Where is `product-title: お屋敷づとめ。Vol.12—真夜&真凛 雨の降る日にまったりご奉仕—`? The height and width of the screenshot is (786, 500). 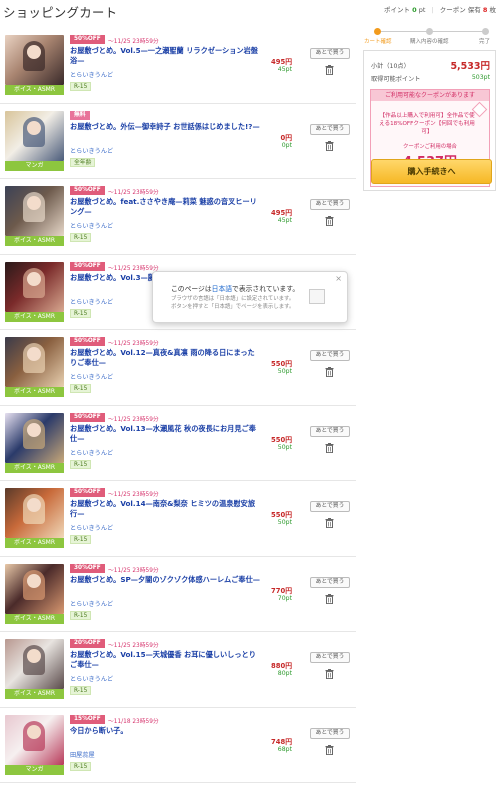
product-title: お屋敷づとめ。Vol.12—真夜&真凛 雨の降る日にまったりご奉仕— is located at coordinates (165, 358).